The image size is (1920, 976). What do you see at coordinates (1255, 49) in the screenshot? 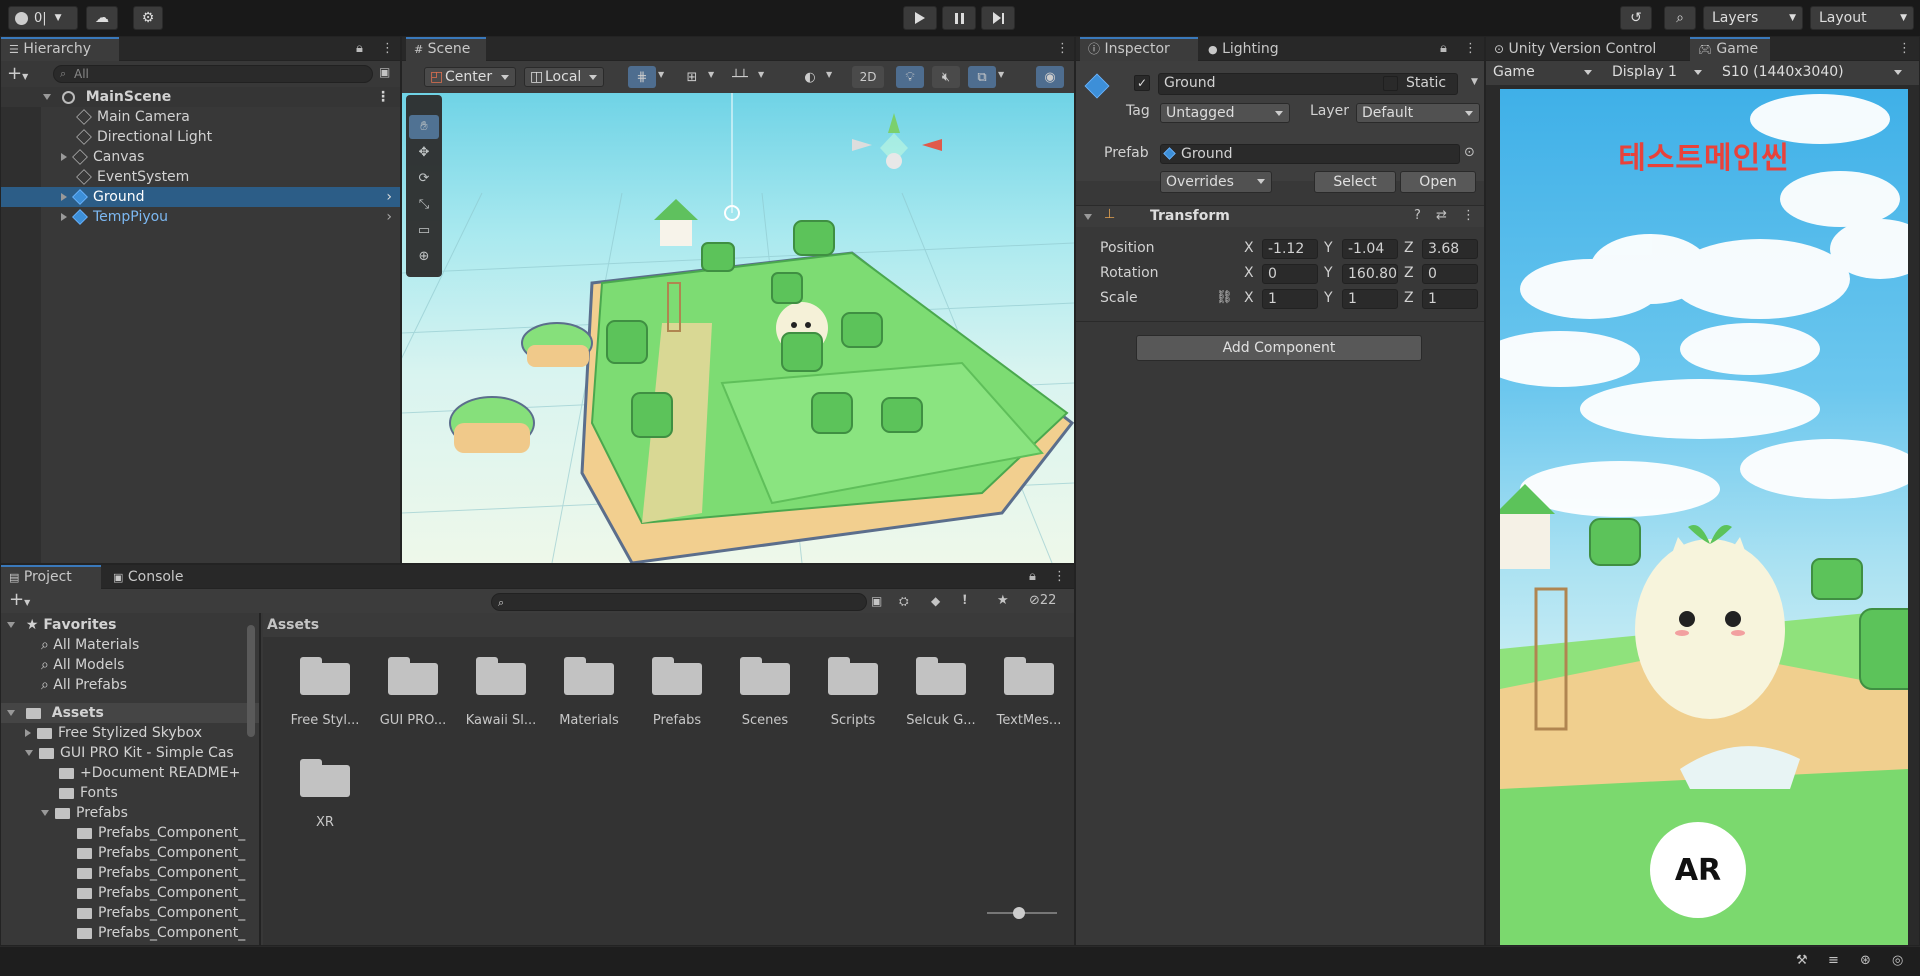
I see `tab-lighting: ● Lighting` at bounding box center [1255, 49].